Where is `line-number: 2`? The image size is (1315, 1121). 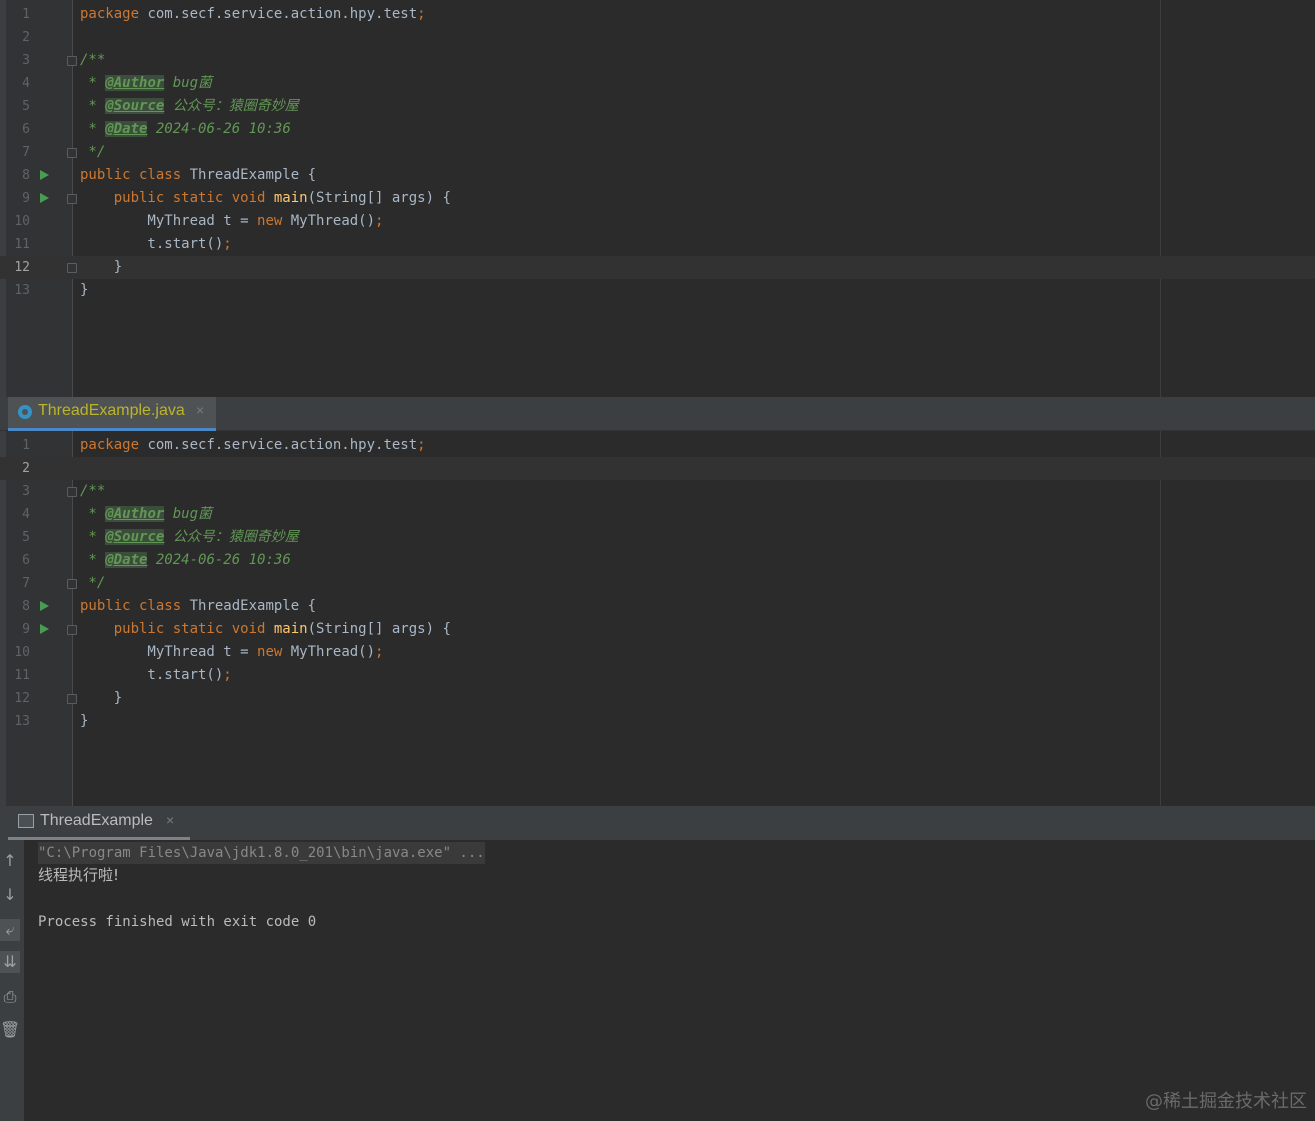
line-number: 2 is located at coordinates (26, 468).